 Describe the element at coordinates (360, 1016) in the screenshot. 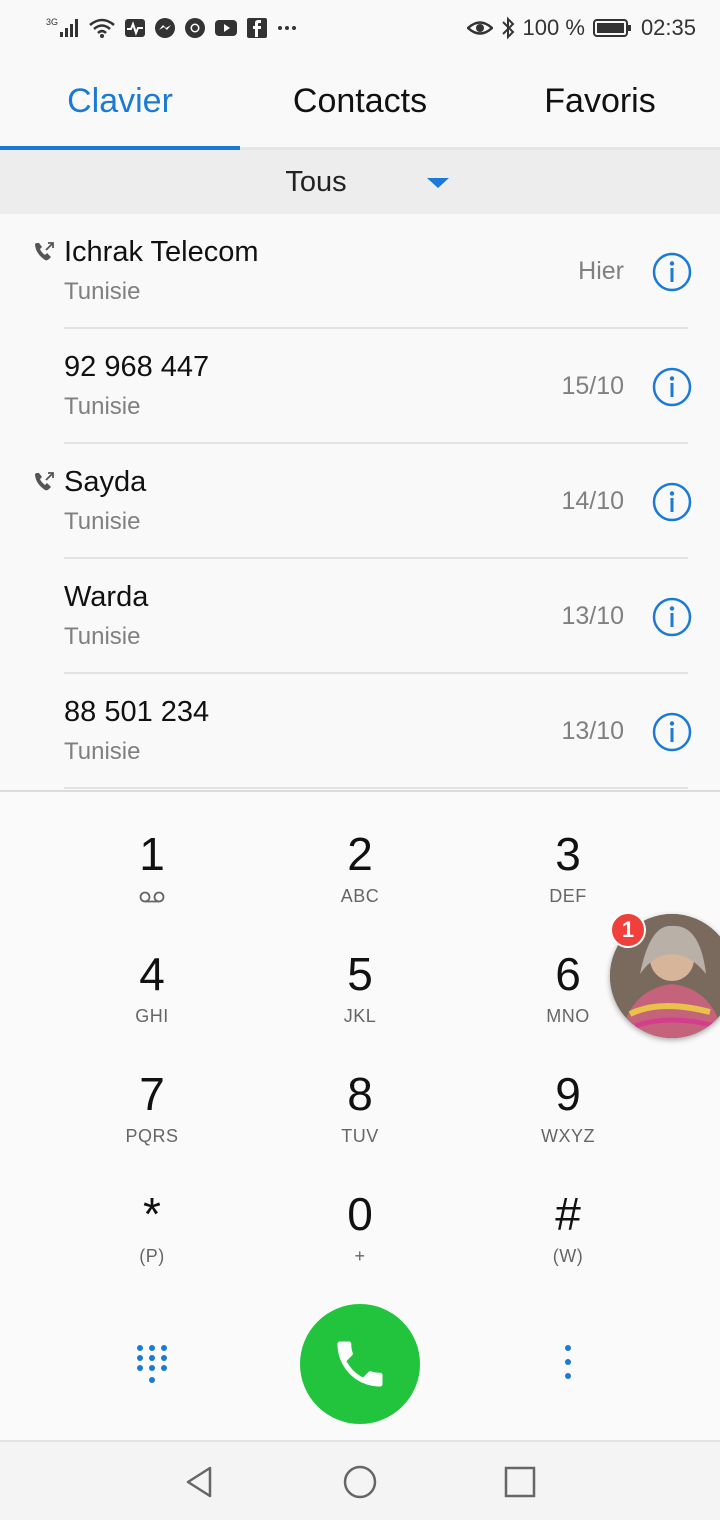

I see `key-letters: JKL` at that location.